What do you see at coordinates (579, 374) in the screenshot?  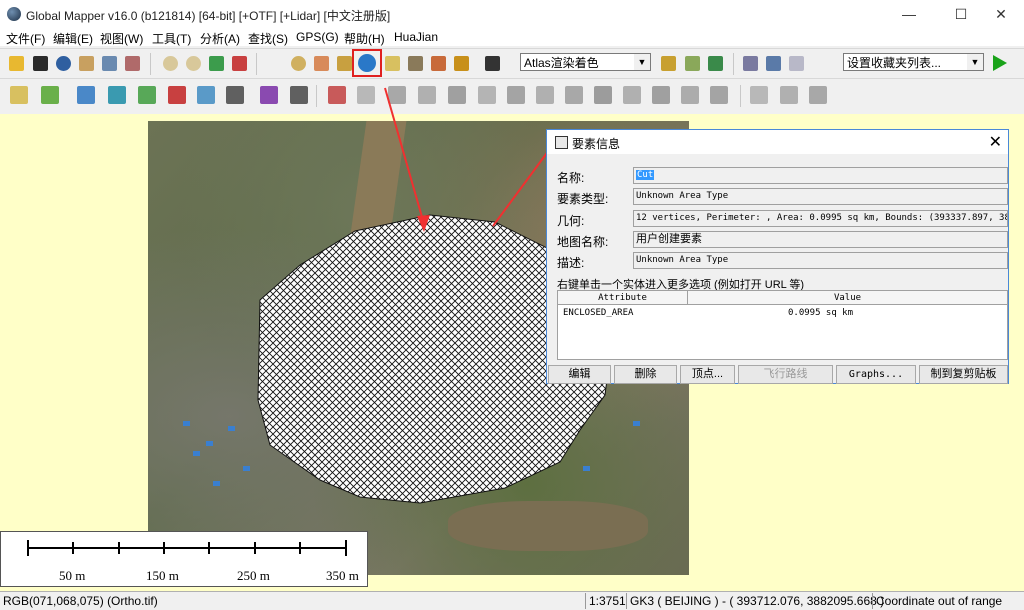 I see `edit-button: 编辑` at bounding box center [579, 374].